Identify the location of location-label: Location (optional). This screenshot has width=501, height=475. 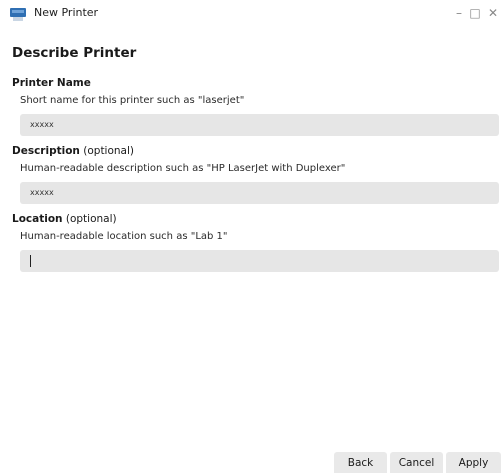
(64, 219).